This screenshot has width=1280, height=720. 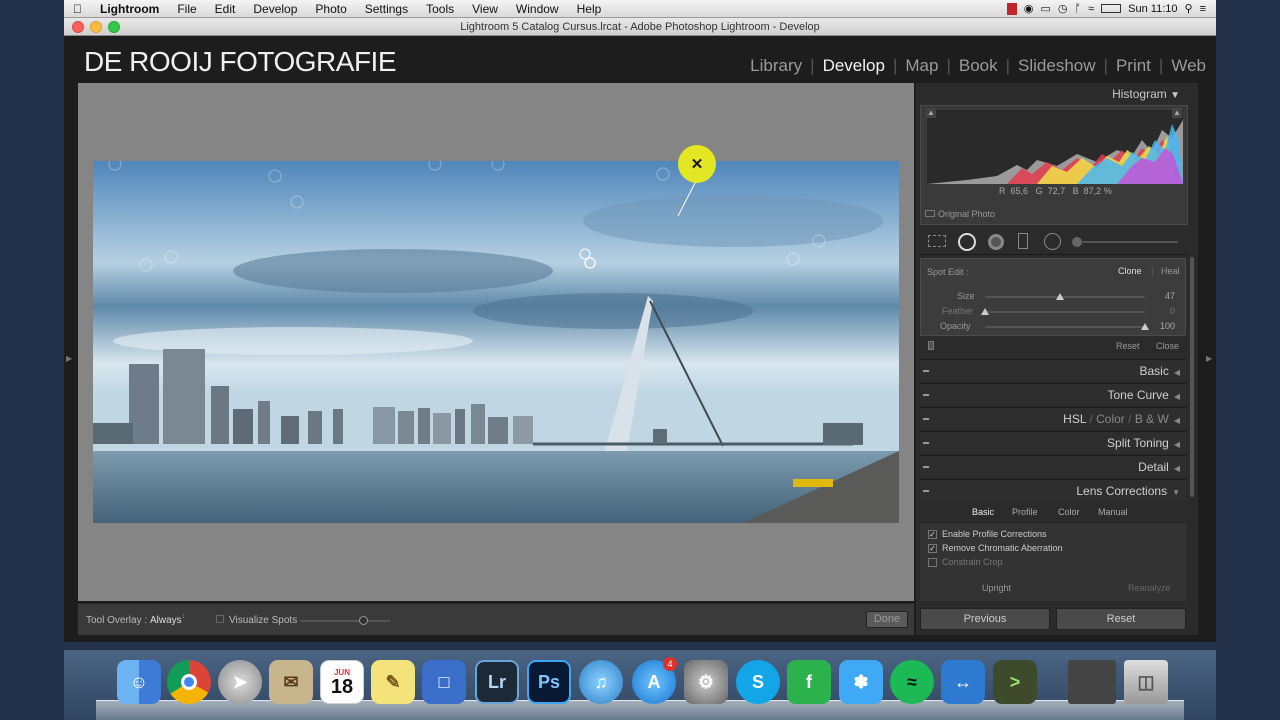 I want to click on photoshop-dock-icon: Ps, so click(x=549, y=682).